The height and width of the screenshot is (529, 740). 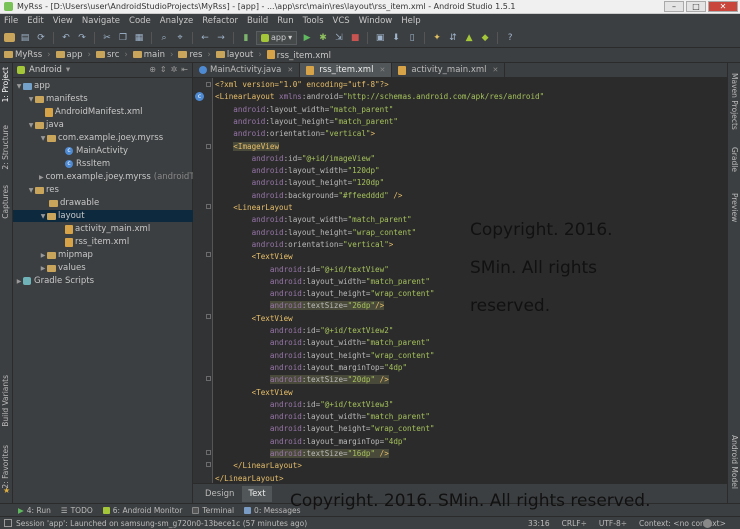 I want to click on tree-item-rssitem: c RssItem, so click(x=103, y=164).